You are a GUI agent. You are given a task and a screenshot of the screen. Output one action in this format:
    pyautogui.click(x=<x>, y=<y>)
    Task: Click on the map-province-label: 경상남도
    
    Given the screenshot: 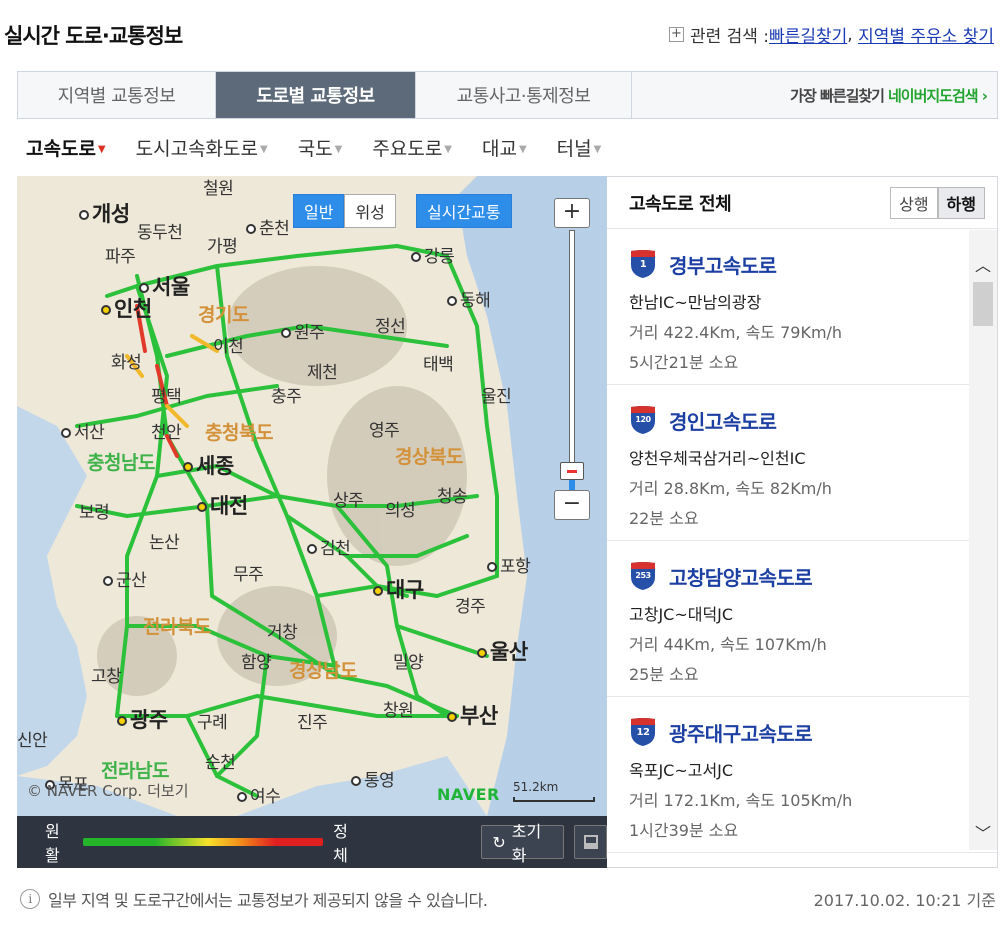 What is the action you would take?
    pyautogui.click(x=323, y=671)
    